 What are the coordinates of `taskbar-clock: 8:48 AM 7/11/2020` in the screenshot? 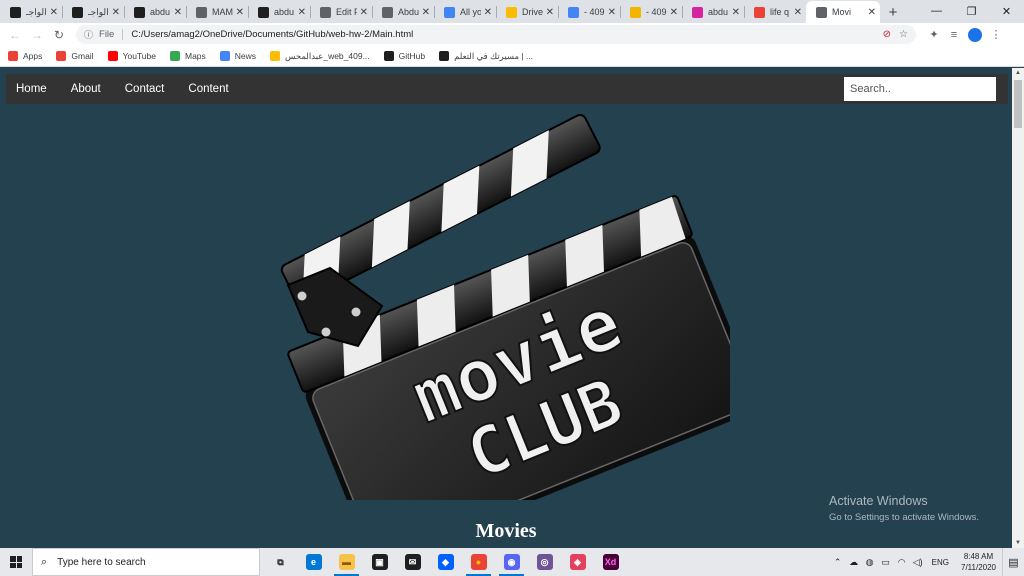 It's located at (978, 562).